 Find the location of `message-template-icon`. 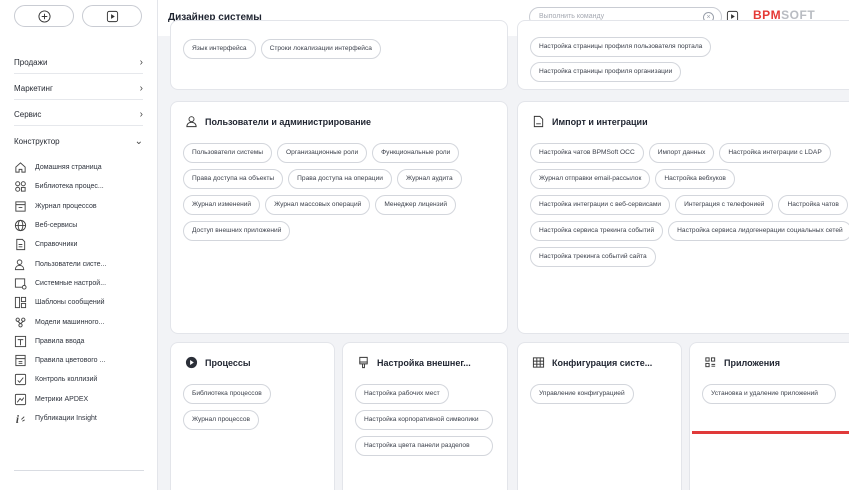

message-template-icon is located at coordinates (20, 303).